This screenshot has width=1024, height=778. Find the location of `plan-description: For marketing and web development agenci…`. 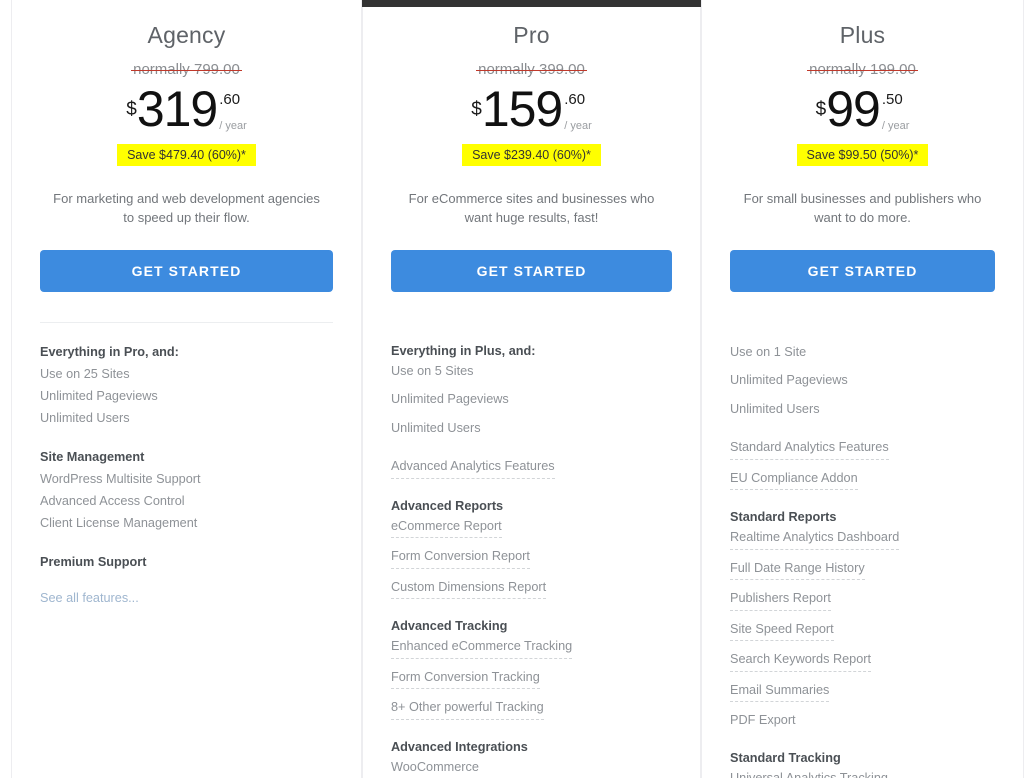

plan-description: For marketing and web development agenci… is located at coordinates (186, 208).